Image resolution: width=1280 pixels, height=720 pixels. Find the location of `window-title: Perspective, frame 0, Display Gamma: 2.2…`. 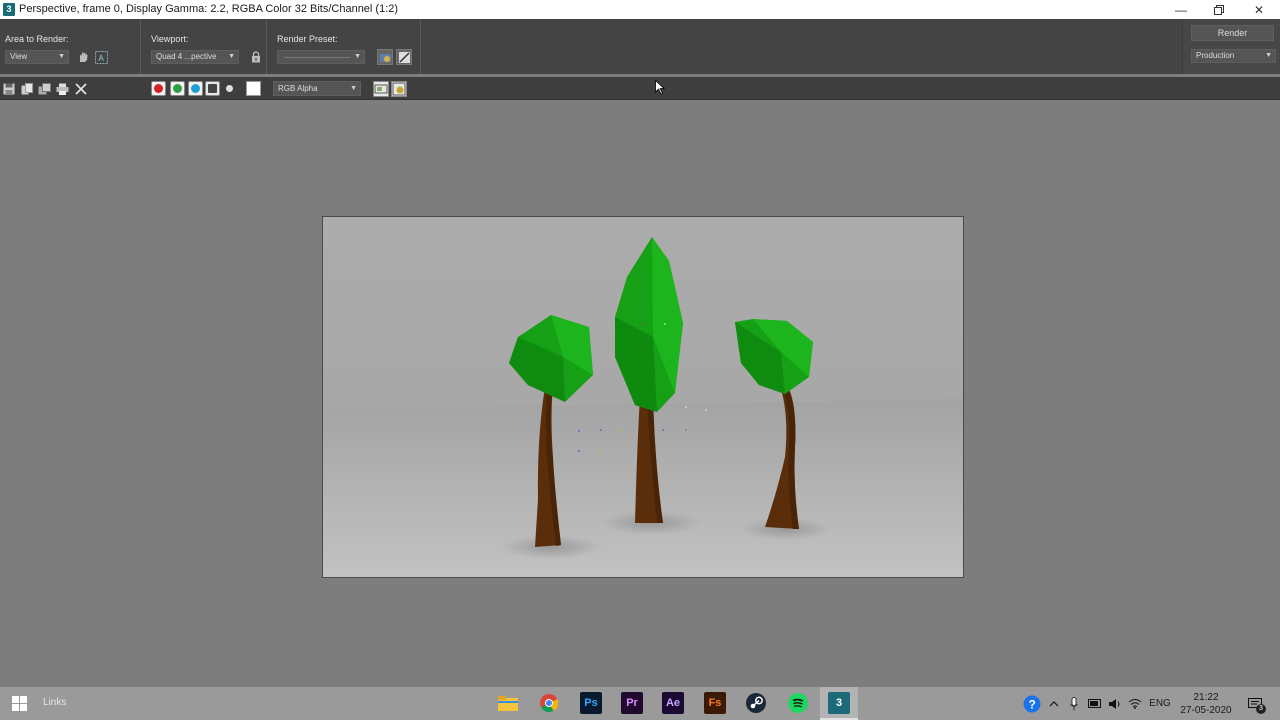

window-title: Perspective, frame 0, Display Gamma: 2.2… is located at coordinates (209, 9).